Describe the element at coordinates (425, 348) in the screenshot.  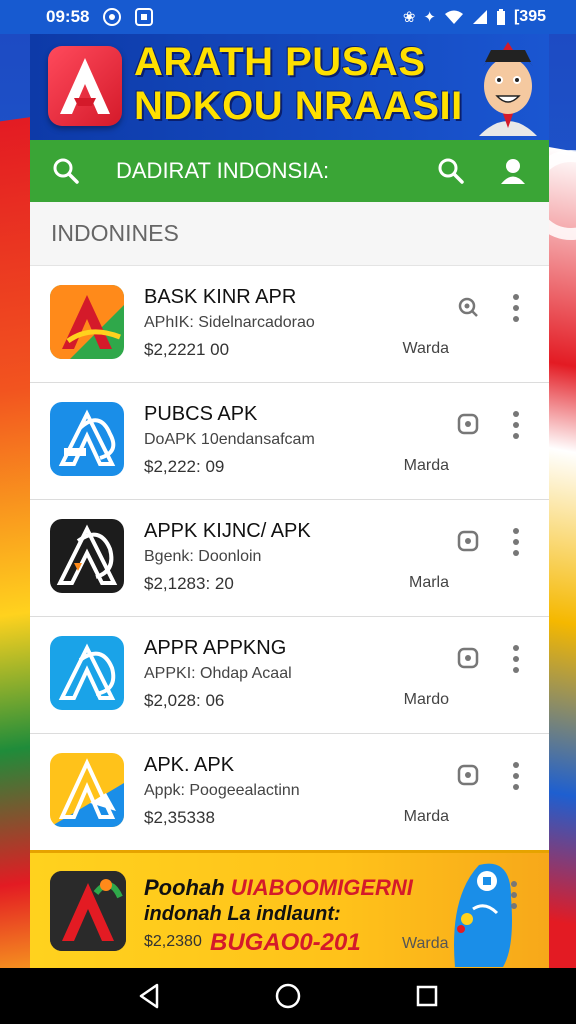
I see `app-status: Warda` at that location.